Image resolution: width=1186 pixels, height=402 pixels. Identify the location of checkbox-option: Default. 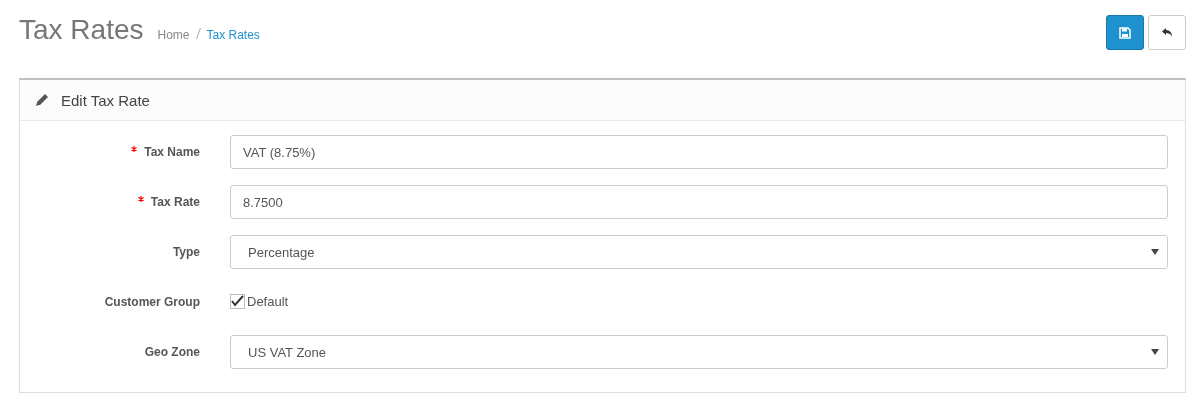
(259, 301).